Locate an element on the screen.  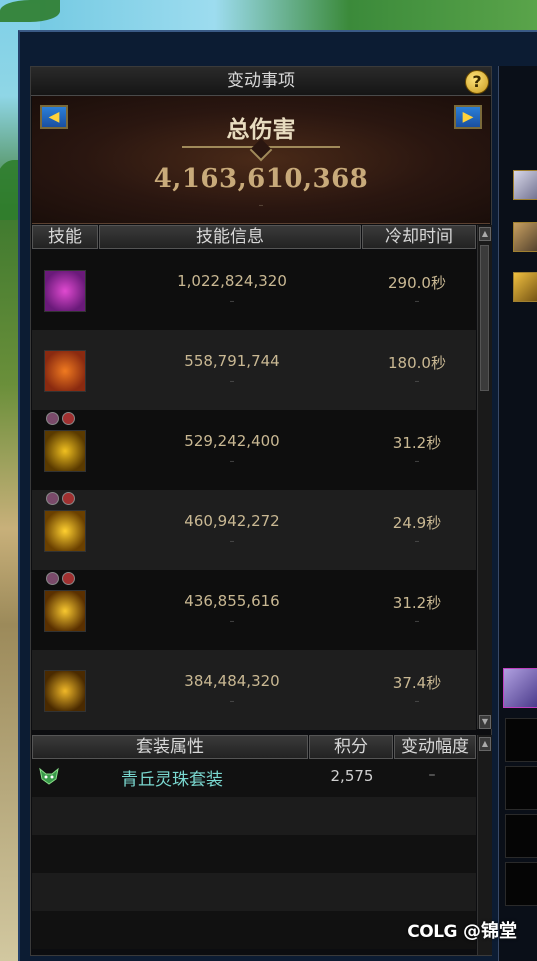
equipment-side-panel is located at coordinates (517, 513).